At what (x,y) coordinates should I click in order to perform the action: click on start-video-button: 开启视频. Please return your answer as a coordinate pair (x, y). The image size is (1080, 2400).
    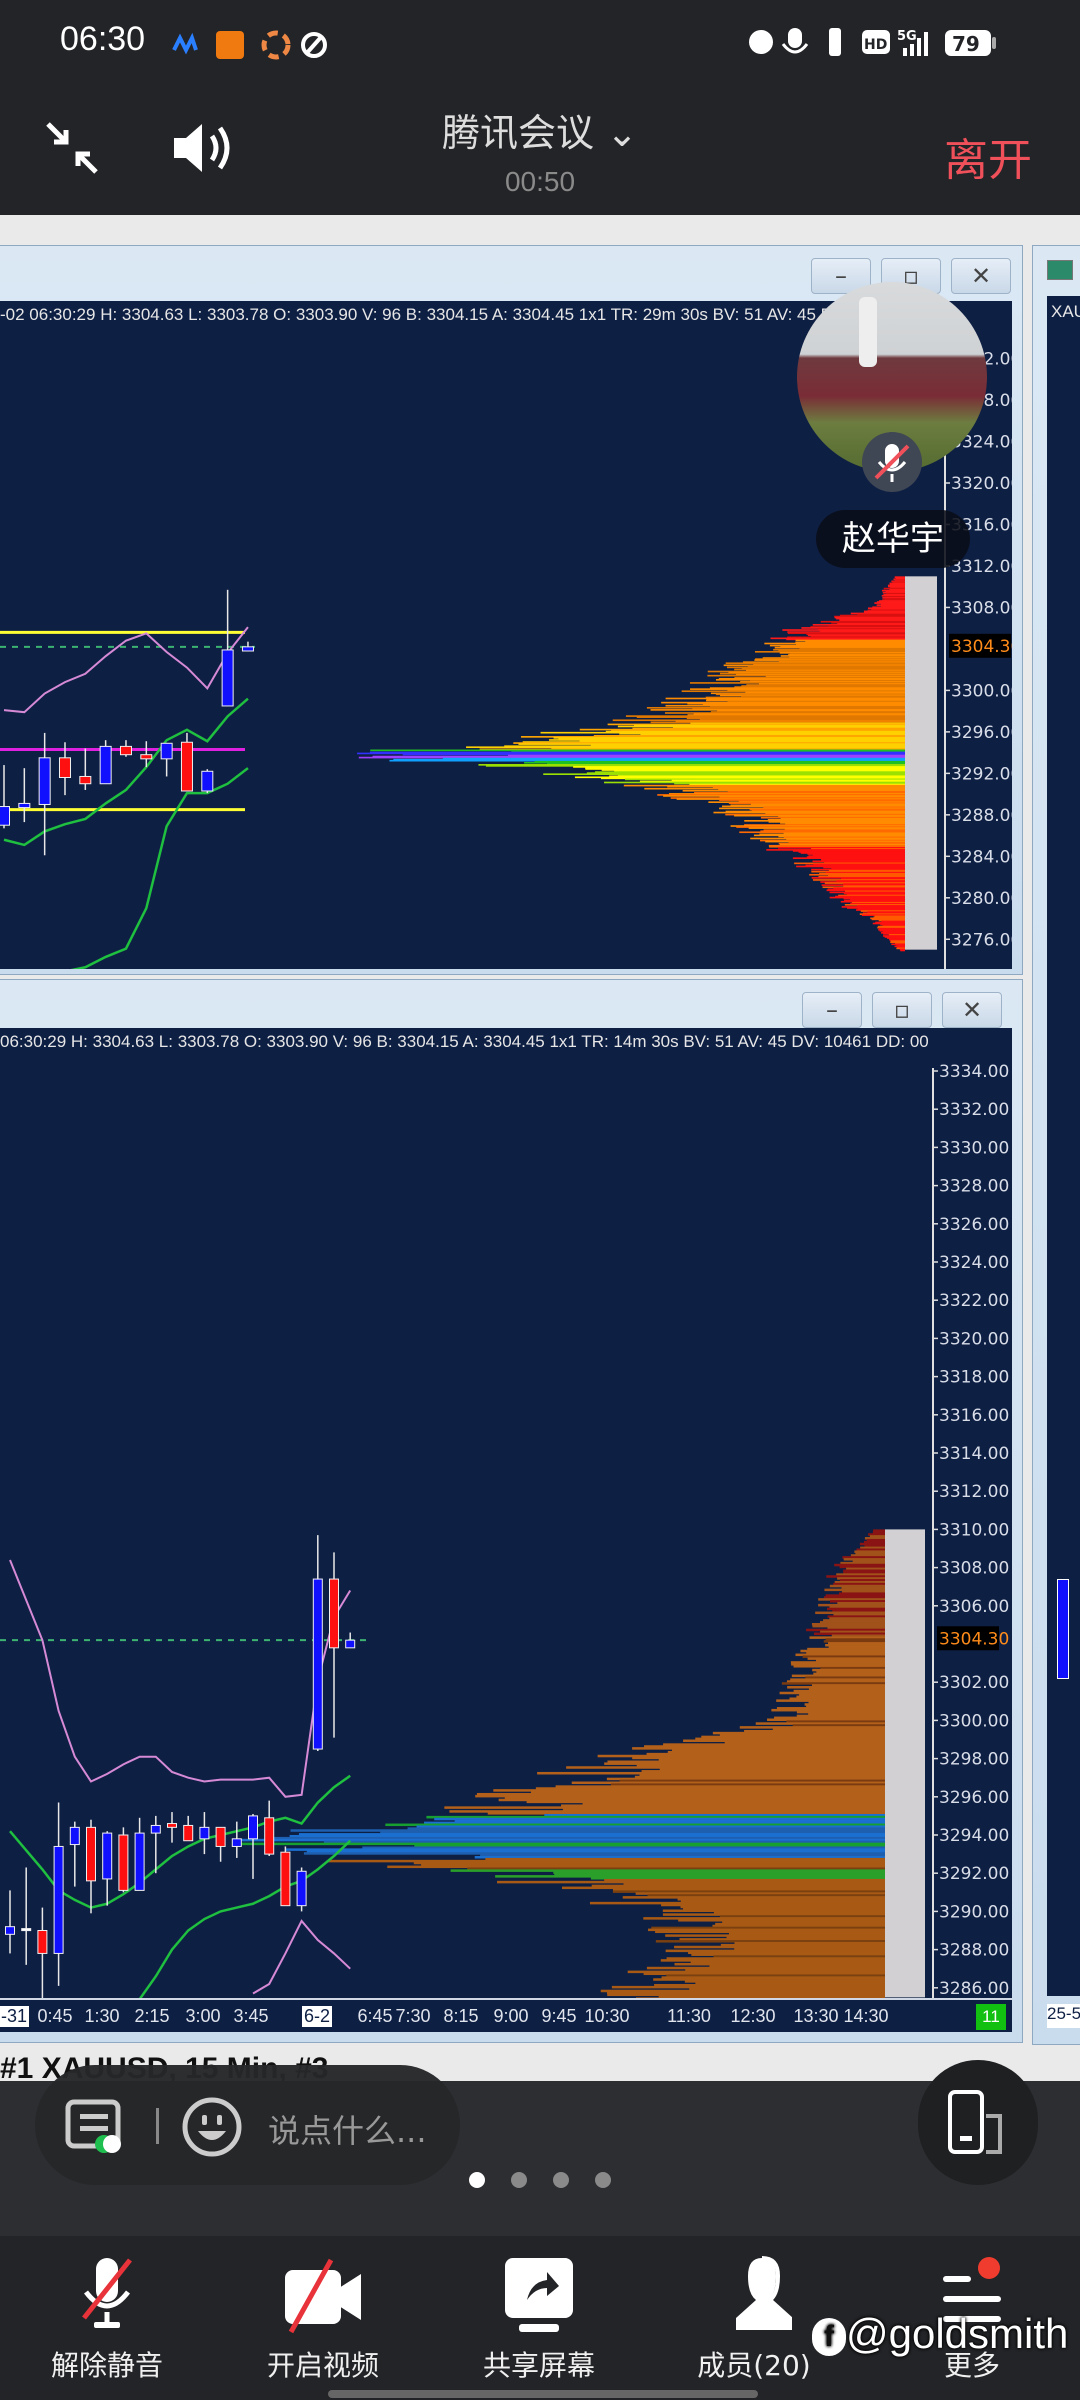
    Looking at the image, I should click on (323, 2320).